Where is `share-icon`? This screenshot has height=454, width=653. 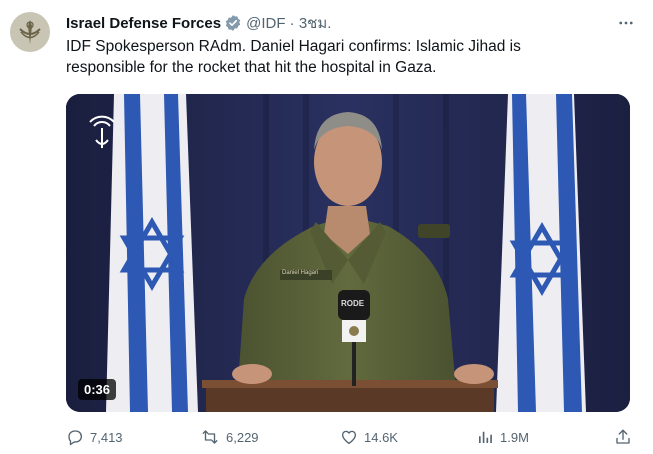
share-icon is located at coordinates (623, 436).